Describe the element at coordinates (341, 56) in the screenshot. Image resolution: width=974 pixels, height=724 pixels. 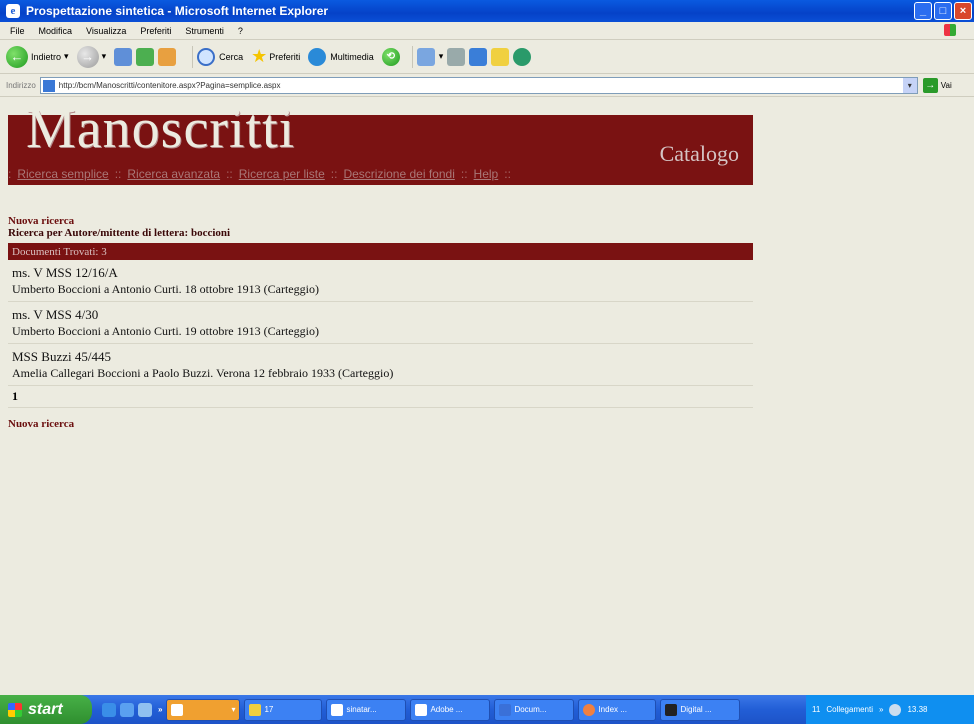
I see `media-button: Multimedia` at that location.